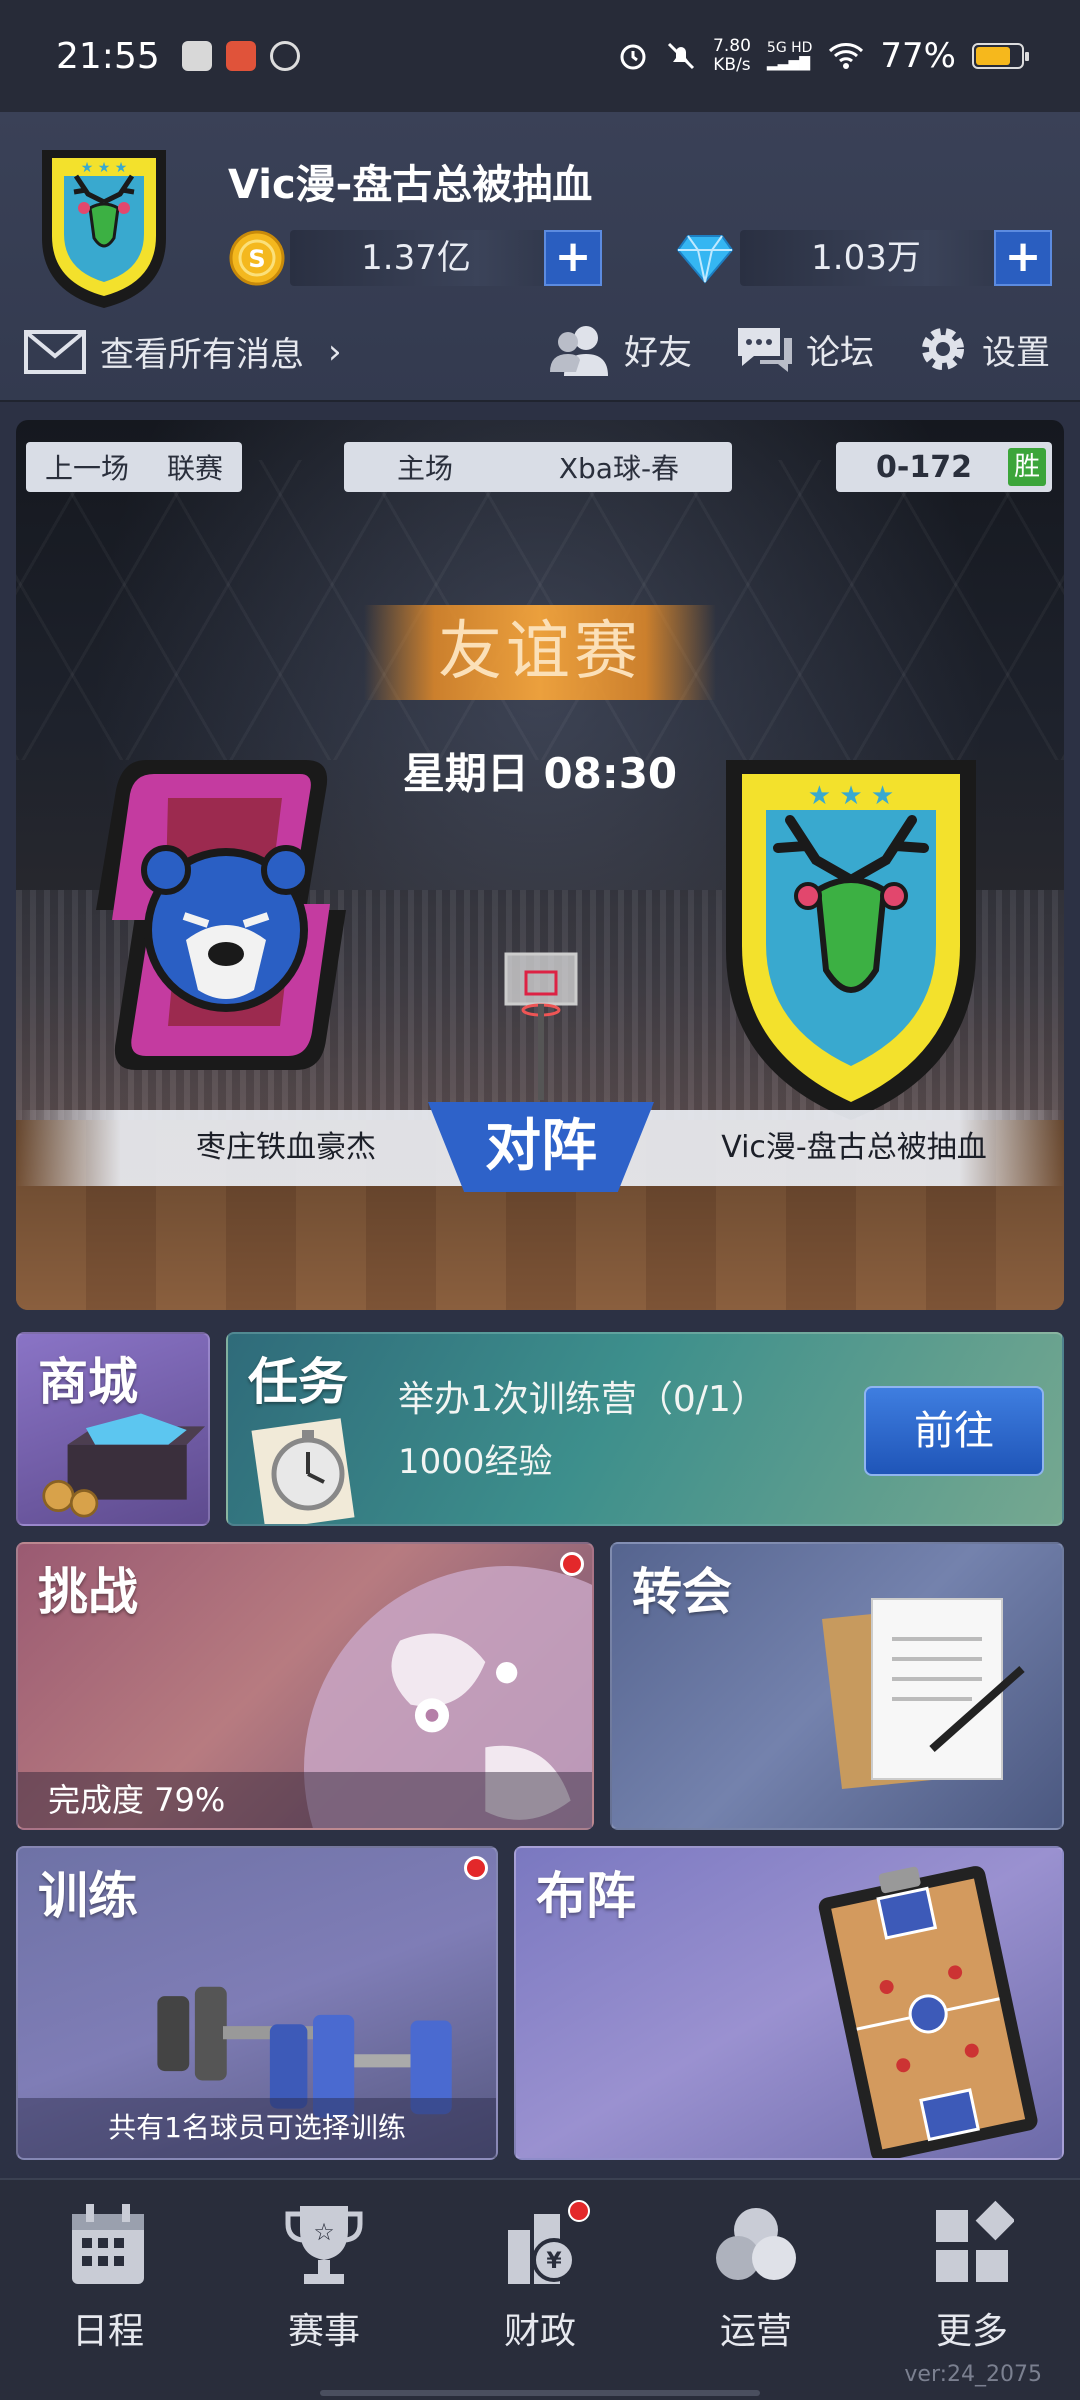 The height and width of the screenshot is (2400, 1080). What do you see at coordinates (221, 915) in the screenshot?
I see `home-team-logo` at bounding box center [221, 915].